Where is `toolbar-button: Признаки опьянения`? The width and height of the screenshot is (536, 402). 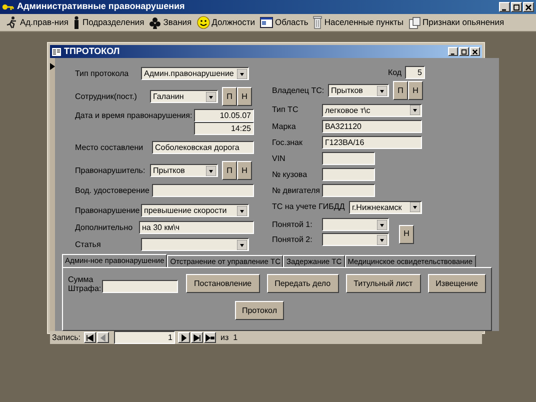
toolbar-button: Признаки опьянения is located at coordinates (456, 22).